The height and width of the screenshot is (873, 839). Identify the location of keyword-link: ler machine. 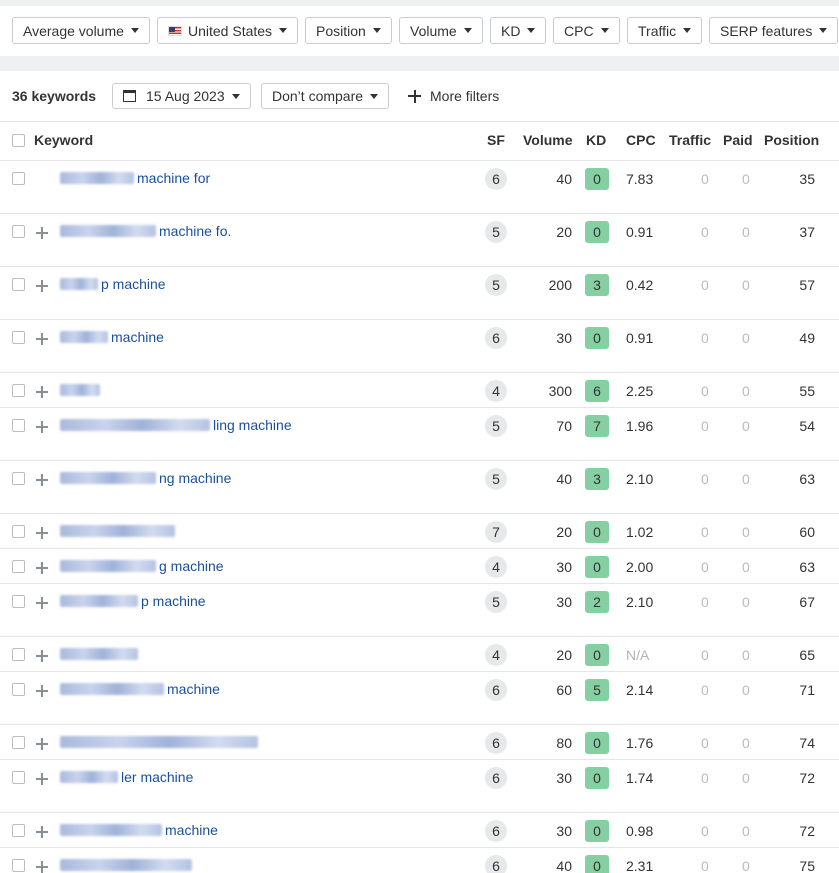
(126, 777).